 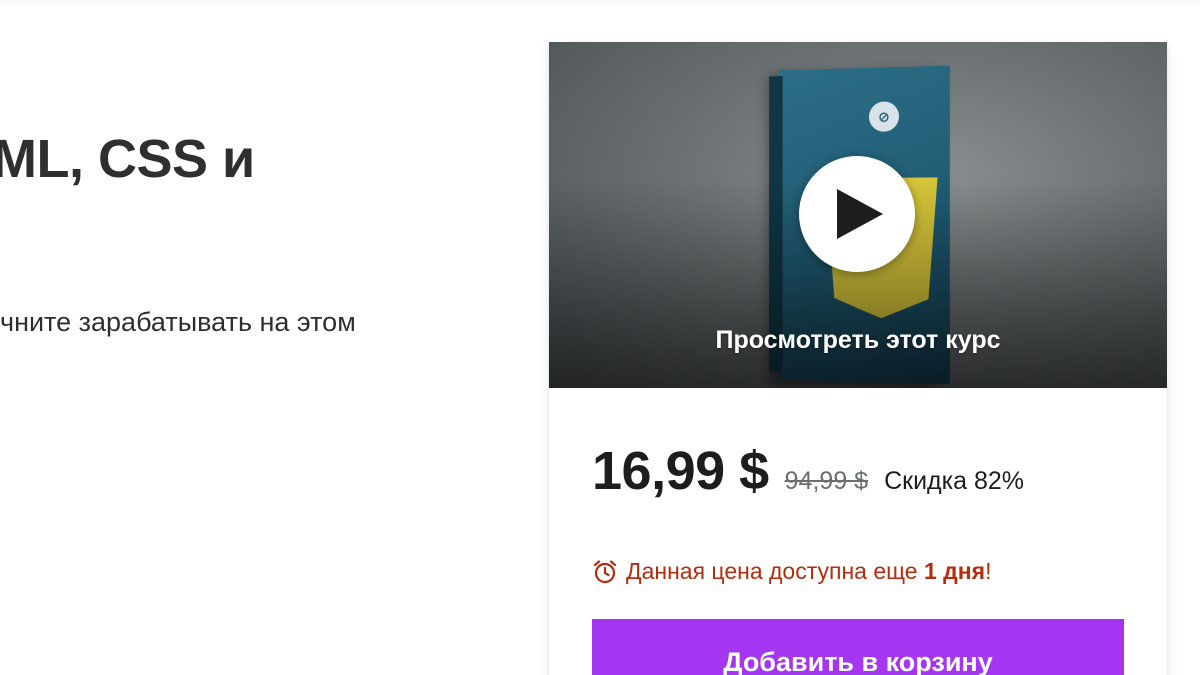 I want to click on alarm-clock-icon, so click(x=605, y=571).